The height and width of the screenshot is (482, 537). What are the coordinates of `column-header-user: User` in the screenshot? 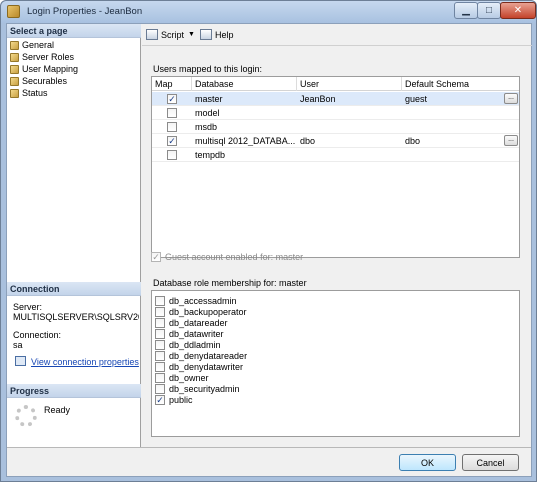 It's located at (349, 84).